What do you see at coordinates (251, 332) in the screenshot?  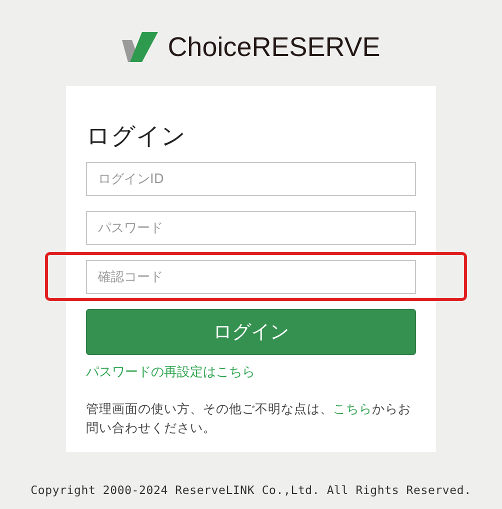 I see `login-button: ログイン` at bounding box center [251, 332].